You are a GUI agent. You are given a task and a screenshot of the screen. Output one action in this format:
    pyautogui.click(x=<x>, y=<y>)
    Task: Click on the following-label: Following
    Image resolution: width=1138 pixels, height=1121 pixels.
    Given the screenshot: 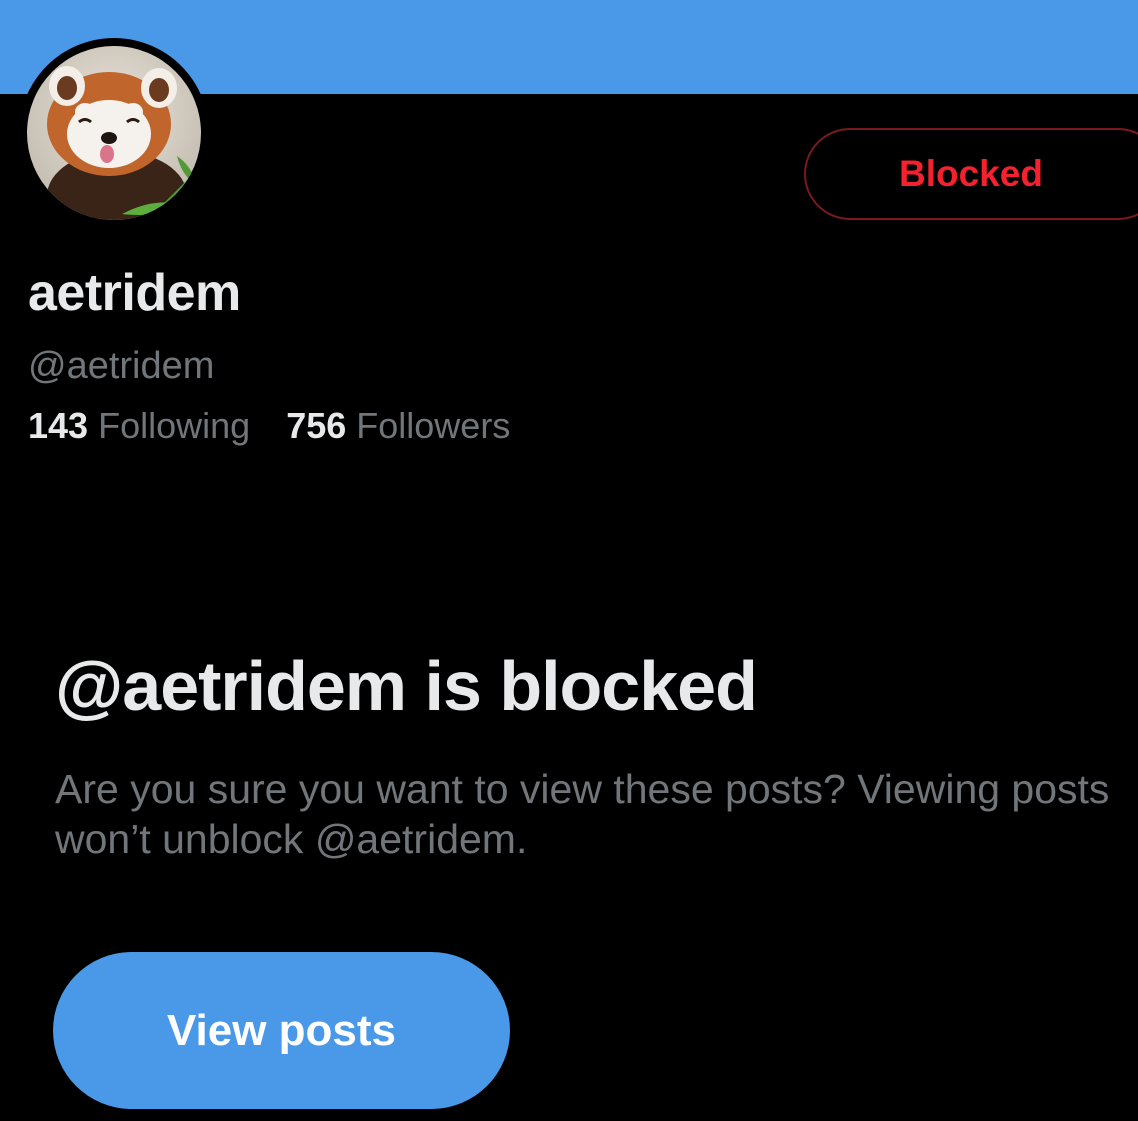 What is the action you would take?
    pyautogui.click(x=174, y=425)
    